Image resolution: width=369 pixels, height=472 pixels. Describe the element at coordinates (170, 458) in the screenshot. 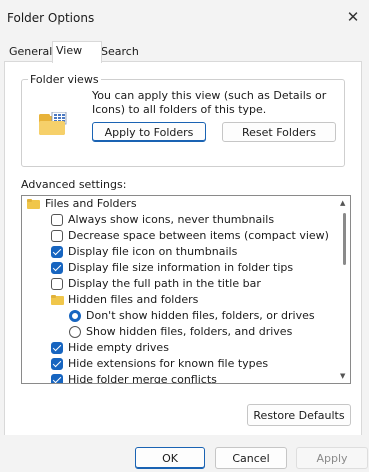

I see `ok-button: OK` at that location.